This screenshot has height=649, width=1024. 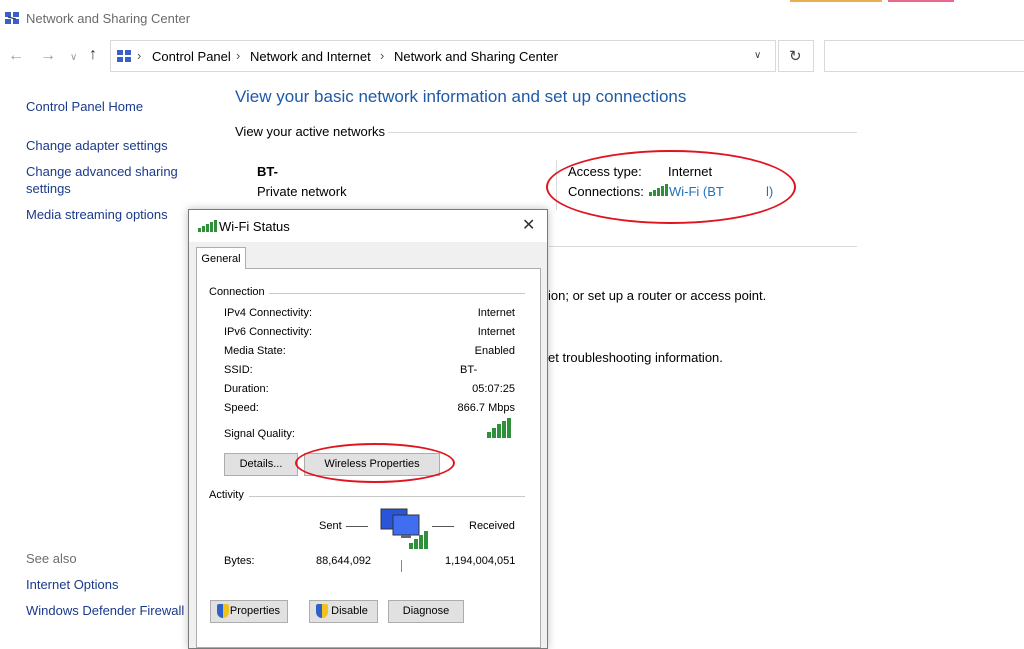 I want to click on see-also-heading: See also, so click(x=51, y=558).